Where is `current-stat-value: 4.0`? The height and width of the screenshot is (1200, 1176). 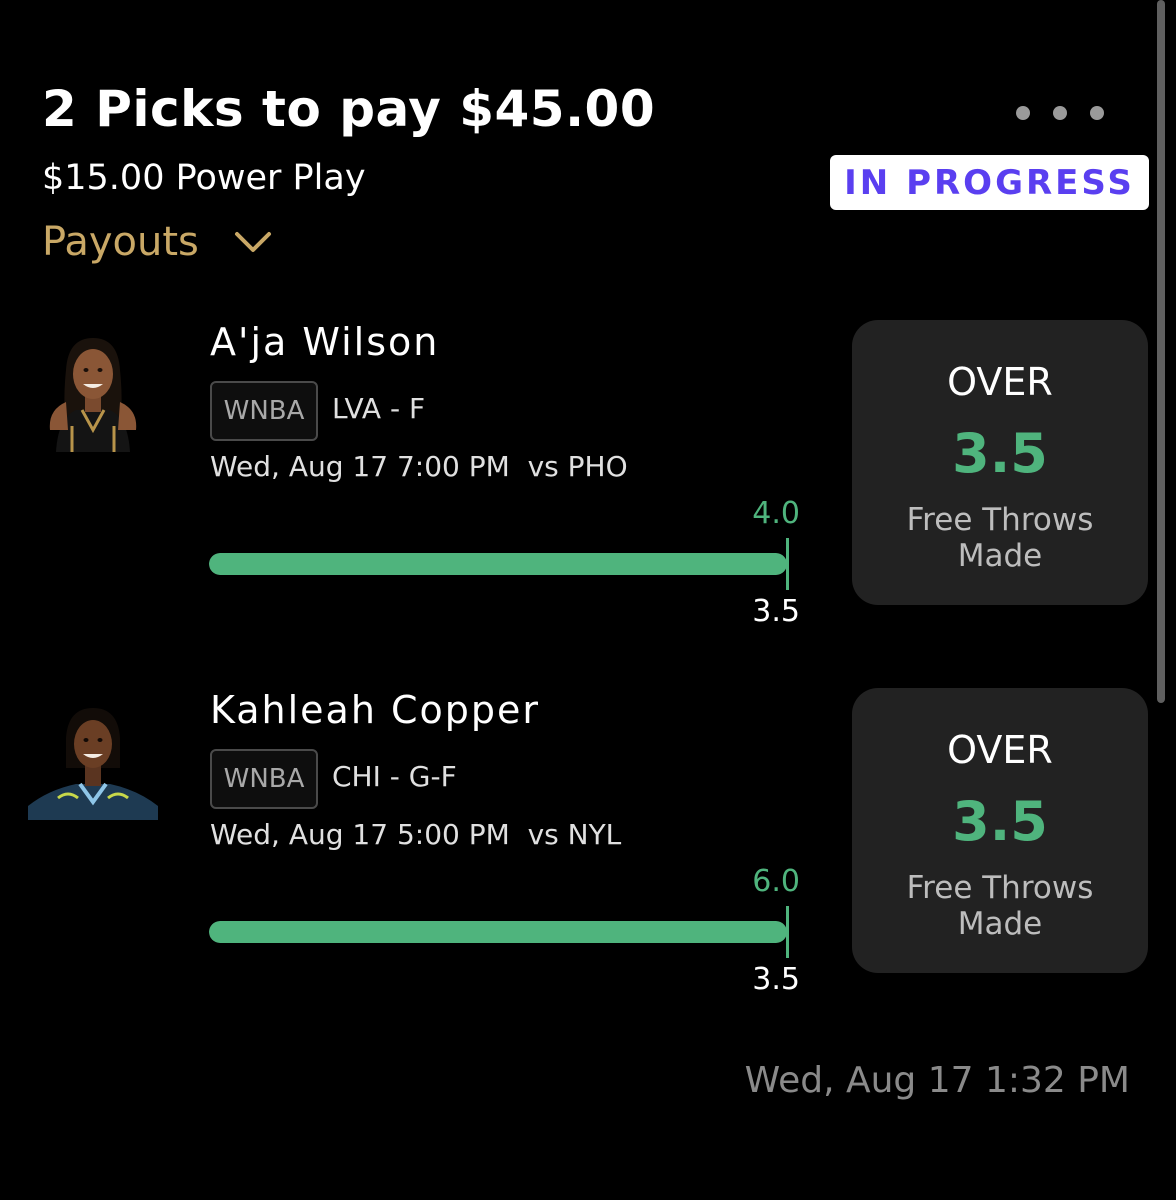 current-stat-value: 4.0 is located at coordinates (776, 513).